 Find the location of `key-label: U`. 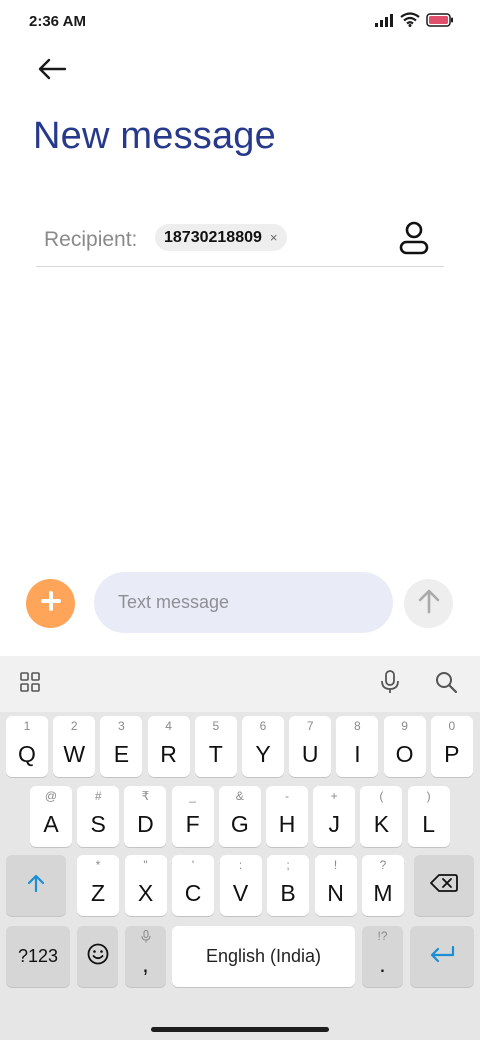

key-label: U is located at coordinates (310, 754).